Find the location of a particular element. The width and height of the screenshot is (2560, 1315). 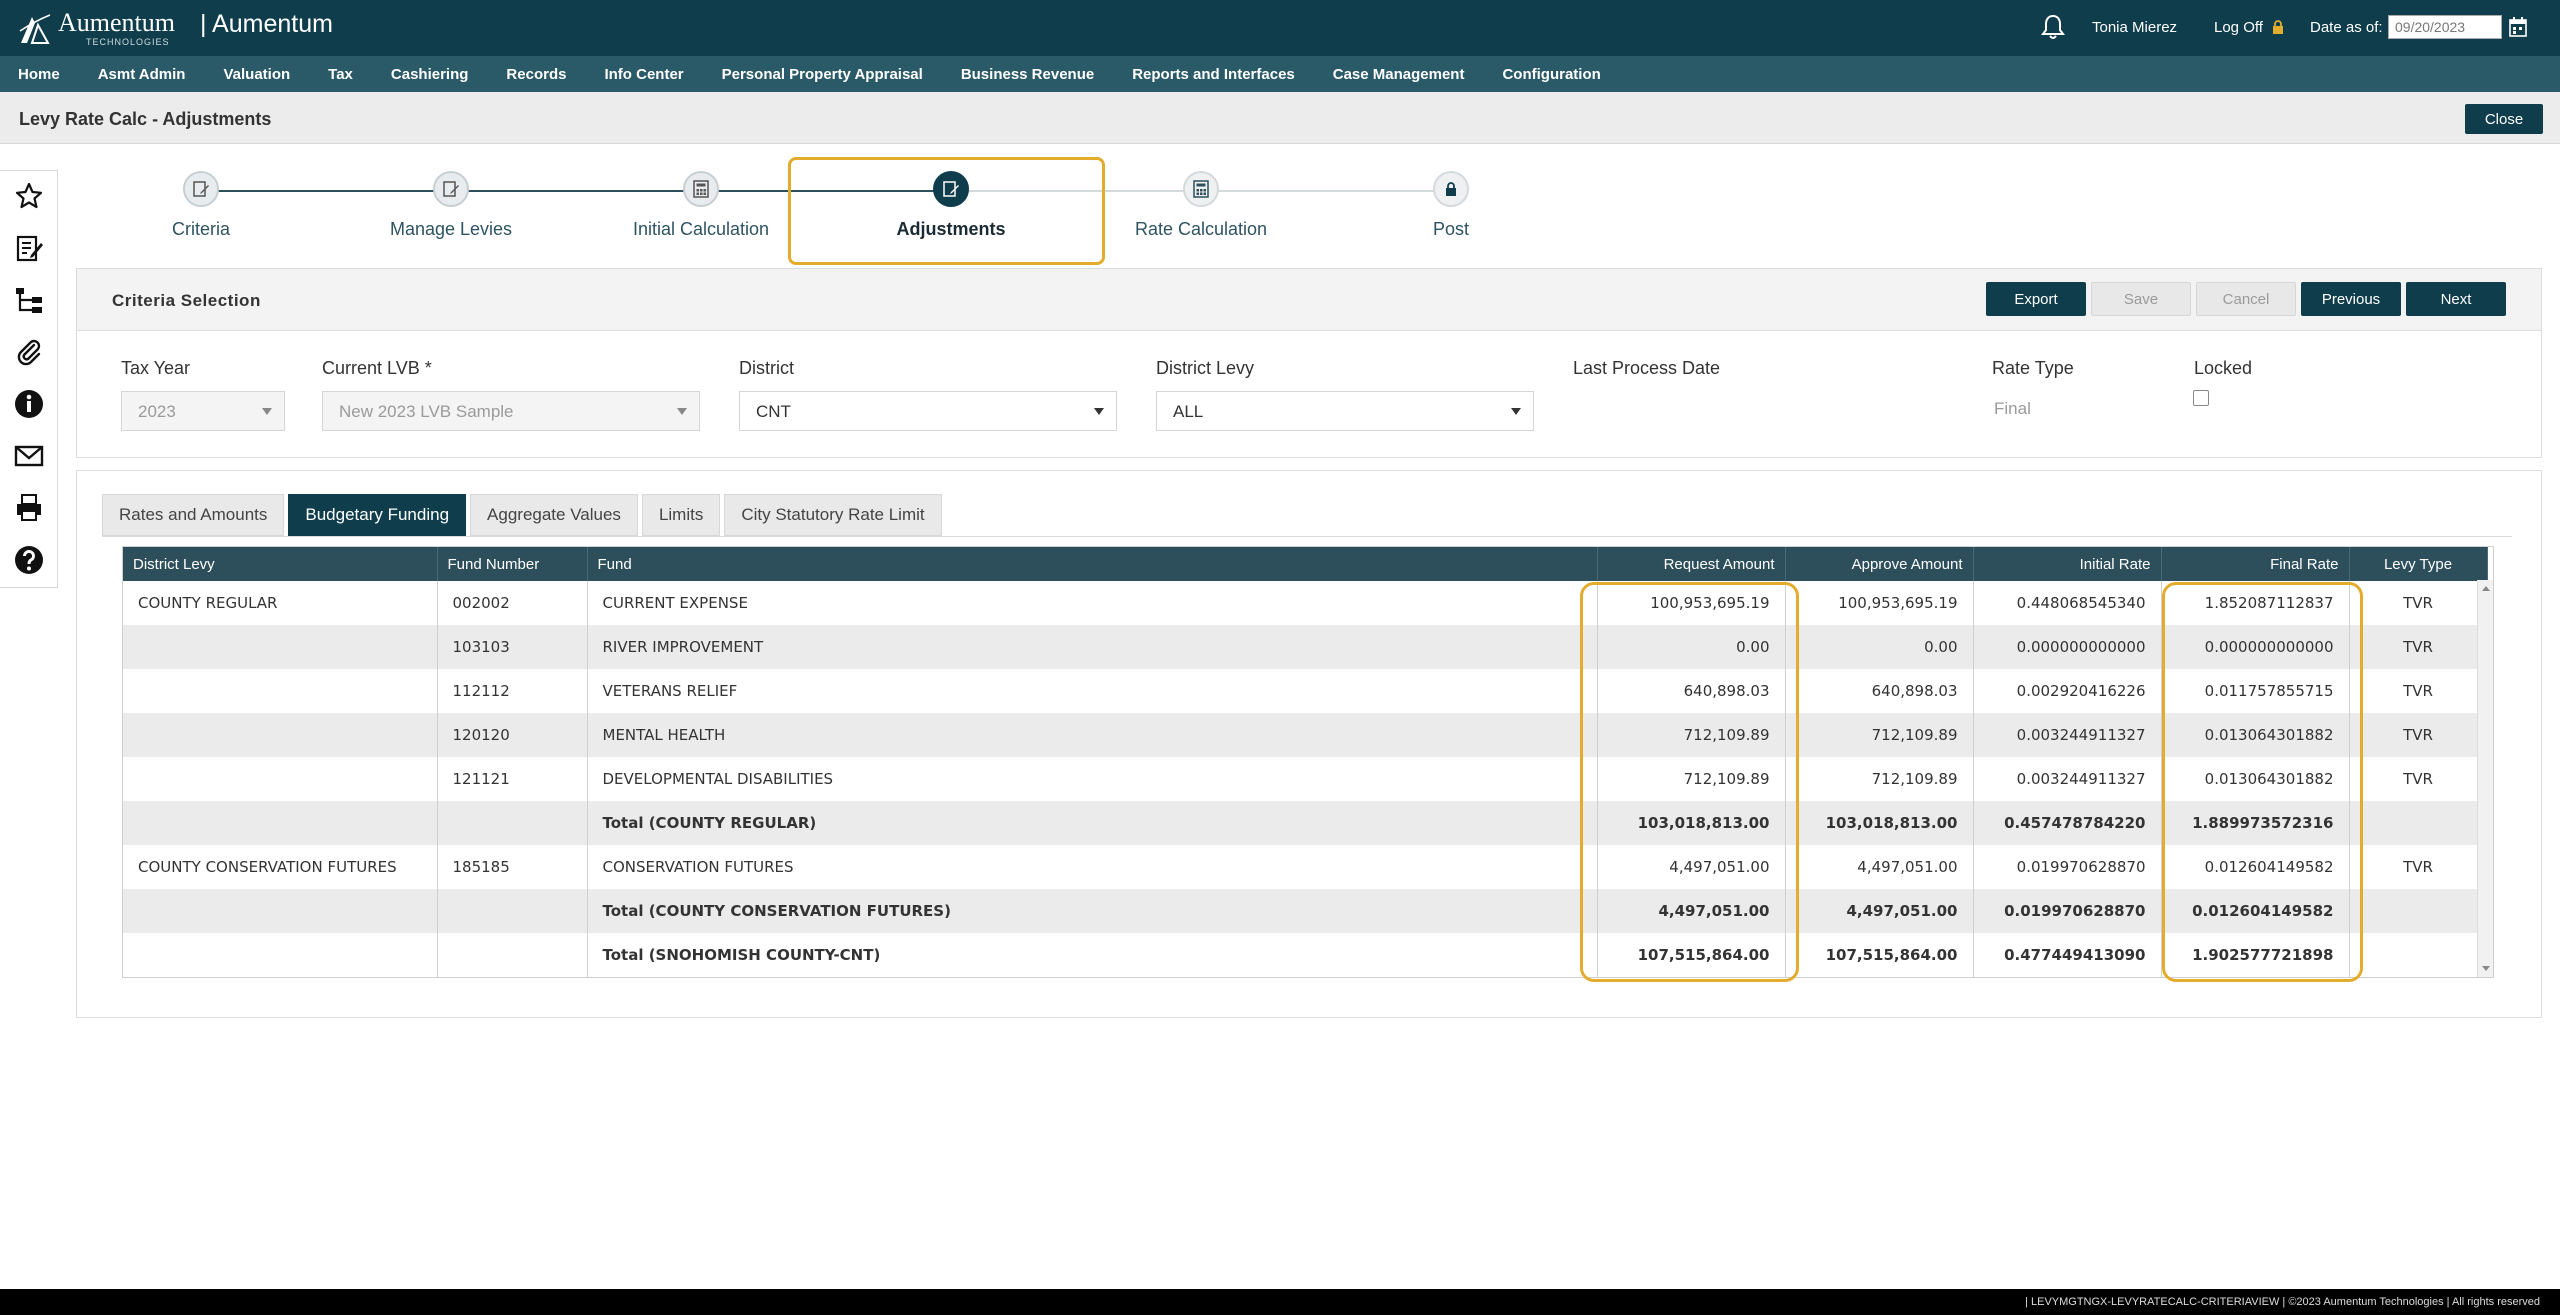

step-rate-calculation: Rate Calculation is located at coordinates (1201, 205).